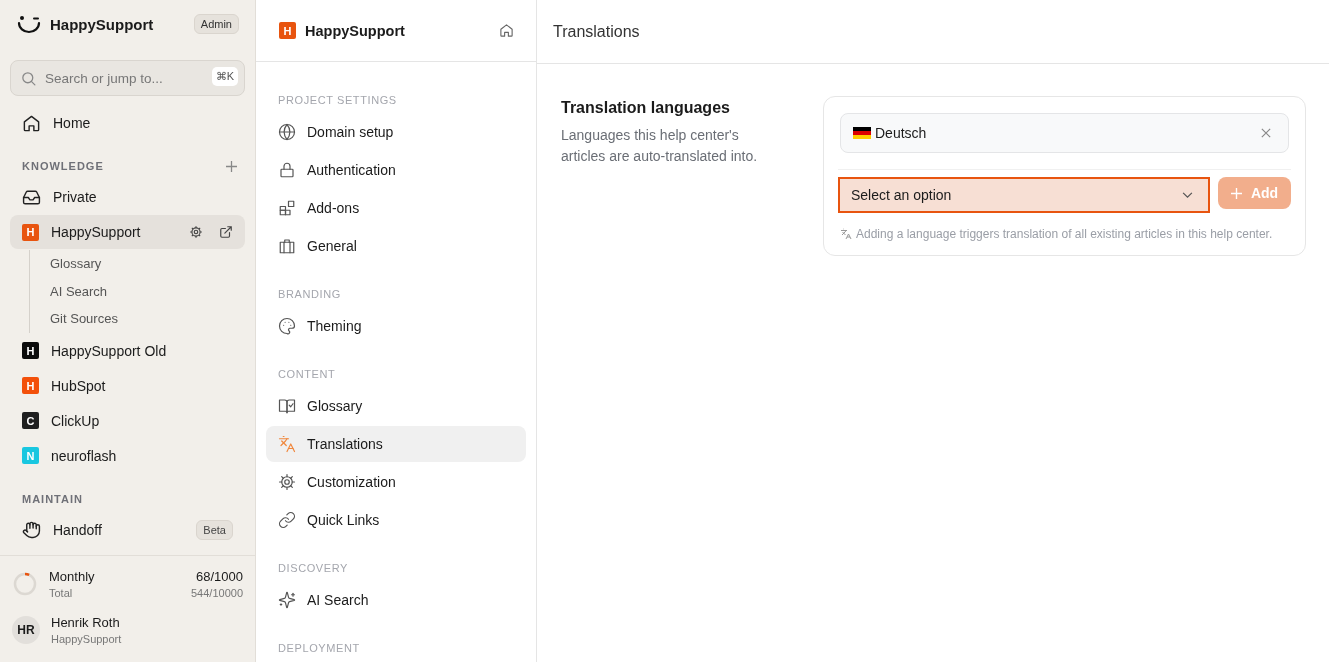  Describe the element at coordinates (217, 593) in the screenshot. I see `usage-total: 544/10000` at that location.